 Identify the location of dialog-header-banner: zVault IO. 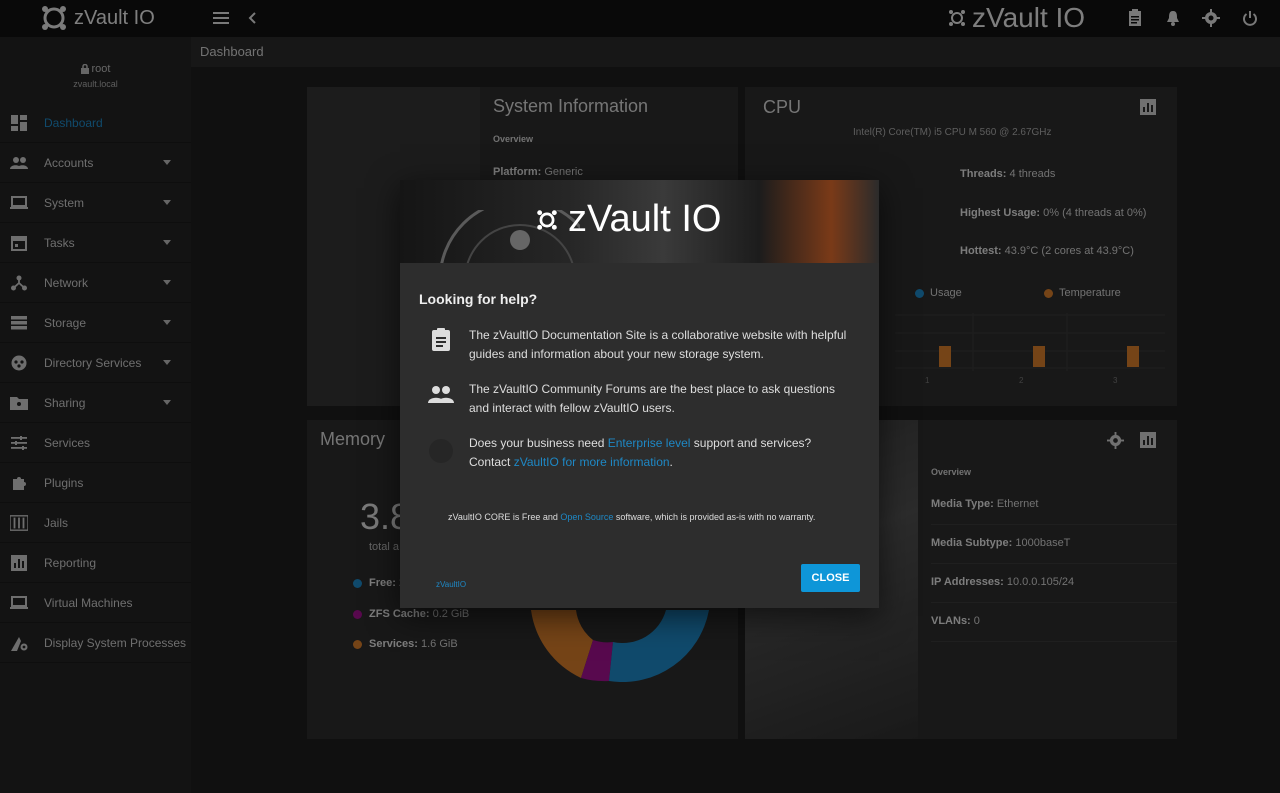
(639, 221).